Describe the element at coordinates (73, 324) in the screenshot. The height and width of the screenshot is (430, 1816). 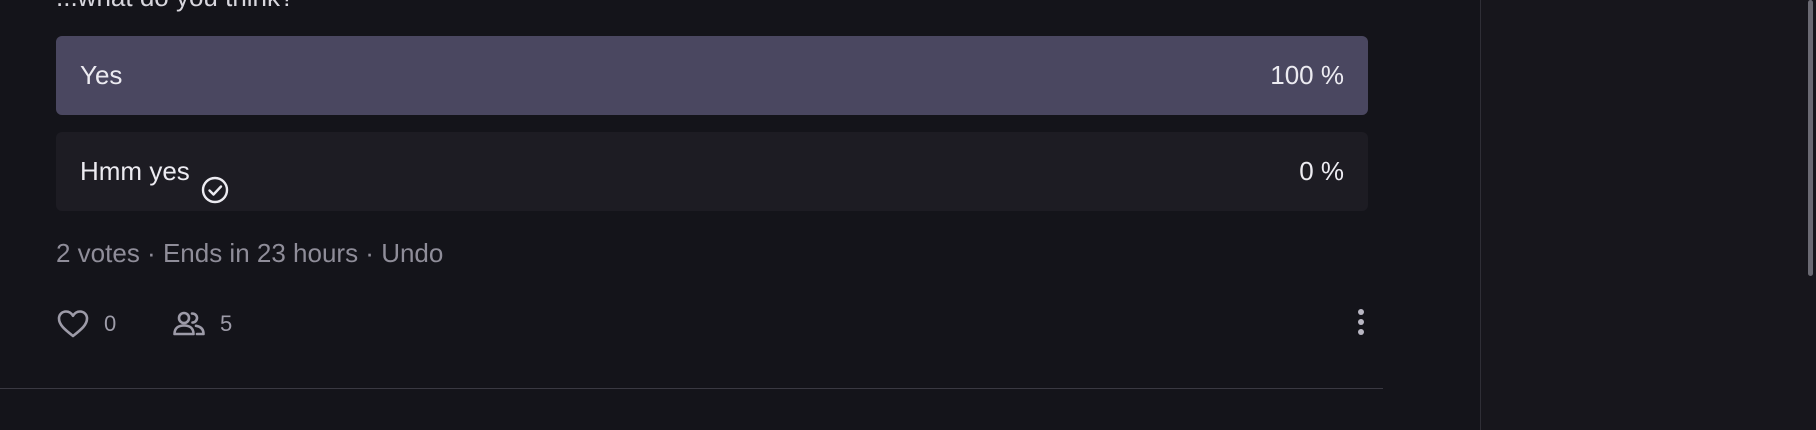
I see `heart-icon` at that location.